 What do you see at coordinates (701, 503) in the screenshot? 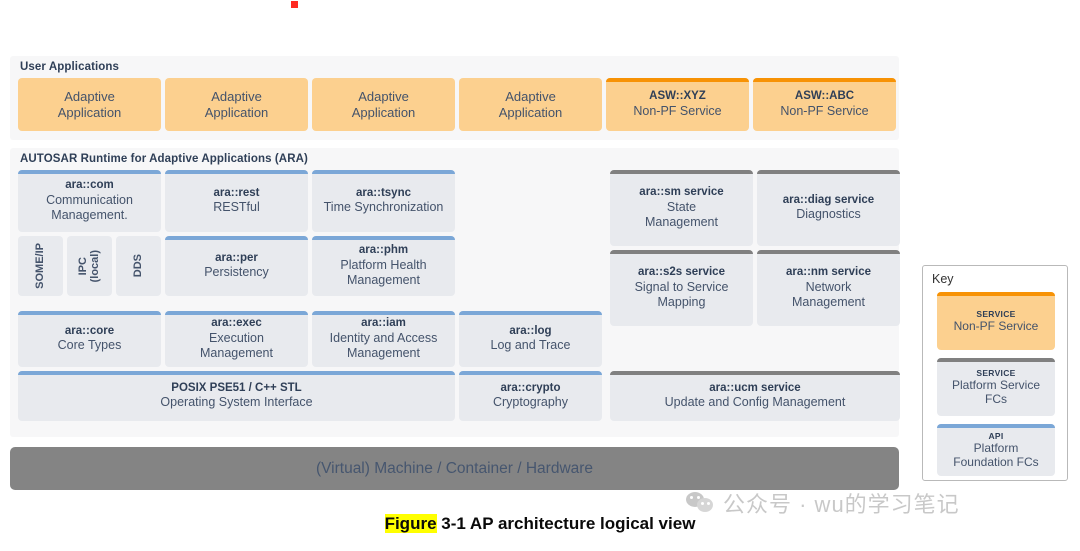
I see `wechat-icon` at bounding box center [701, 503].